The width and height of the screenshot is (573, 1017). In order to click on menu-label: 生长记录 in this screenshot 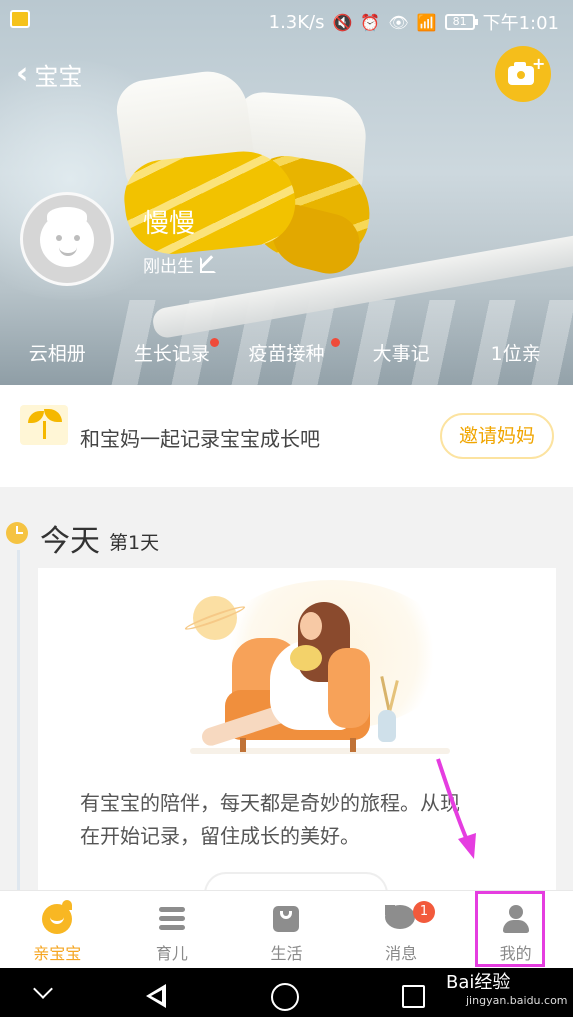, I will do `click(171, 354)`.